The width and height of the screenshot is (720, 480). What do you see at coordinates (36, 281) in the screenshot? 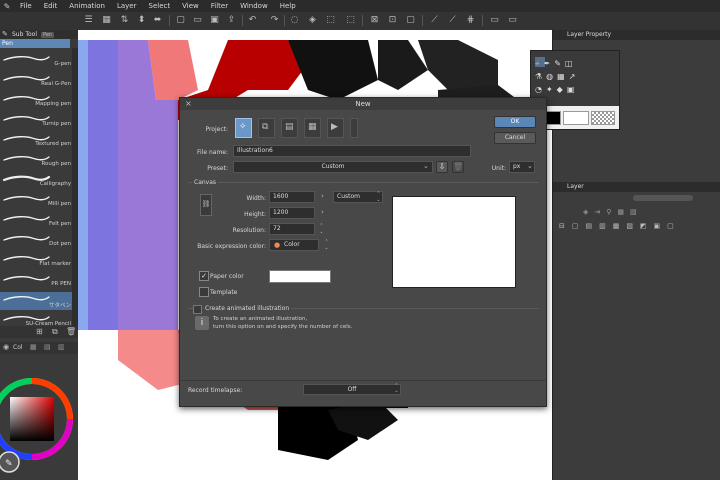
I see `brush-item: PR PEN` at bounding box center [36, 281].